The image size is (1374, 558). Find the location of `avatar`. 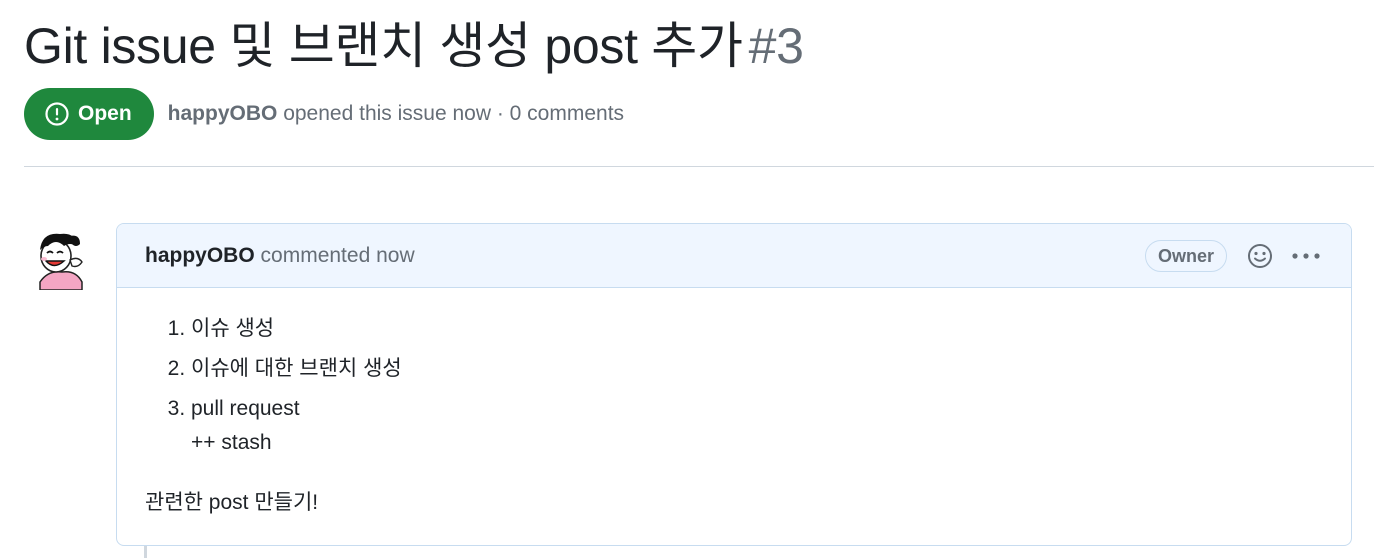

avatar is located at coordinates (58, 258).